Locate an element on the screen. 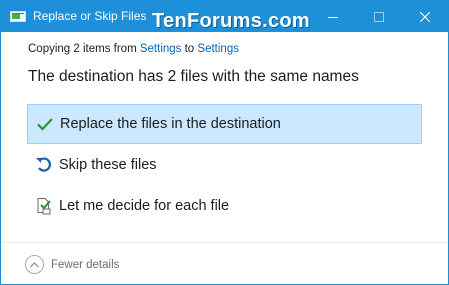 This screenshot has width=449, height=285. minimize-icon is located at coordinates (333, 17).